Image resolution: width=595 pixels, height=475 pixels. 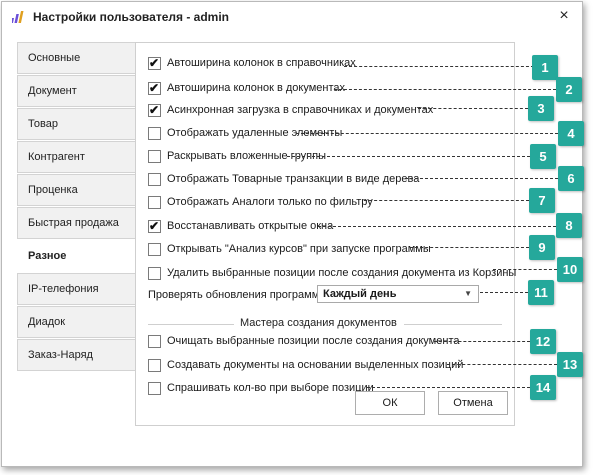 I want to click on group-divider-right, so click(x=453, y=324).